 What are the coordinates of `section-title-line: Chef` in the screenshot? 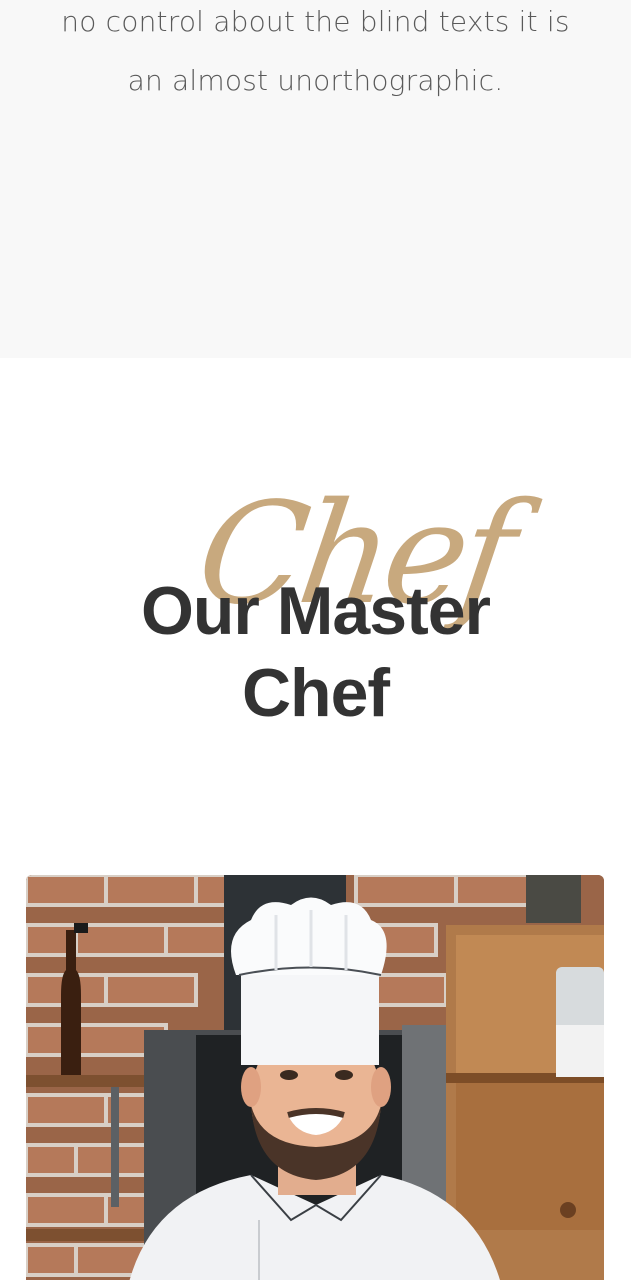 It's located at (315, 693).